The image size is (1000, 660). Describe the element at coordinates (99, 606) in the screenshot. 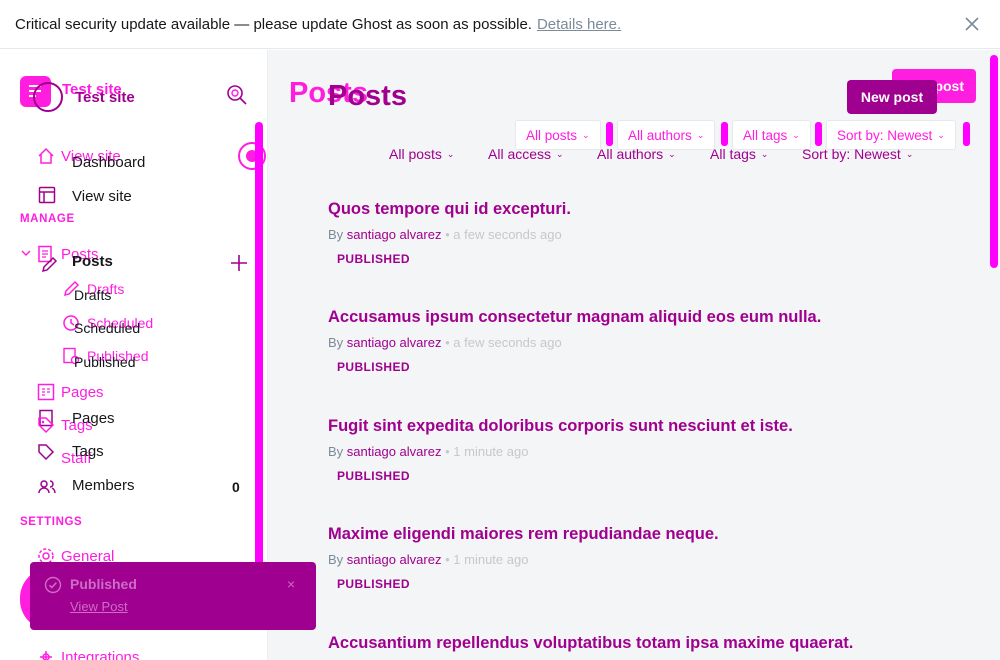

I see `view-post-link: View Post` at that location.